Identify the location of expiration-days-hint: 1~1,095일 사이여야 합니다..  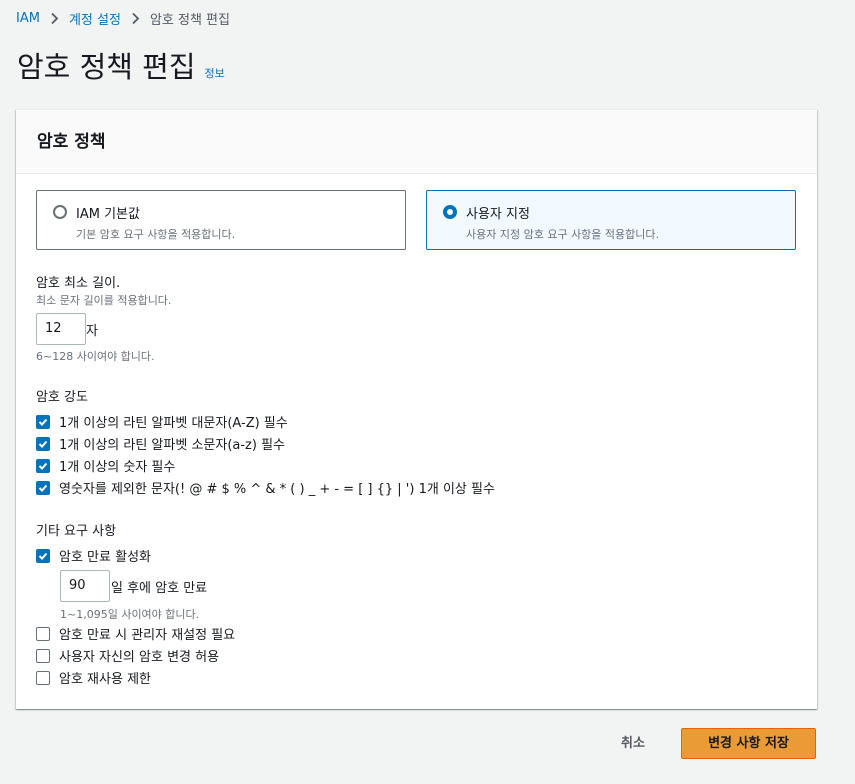
(130, 614).